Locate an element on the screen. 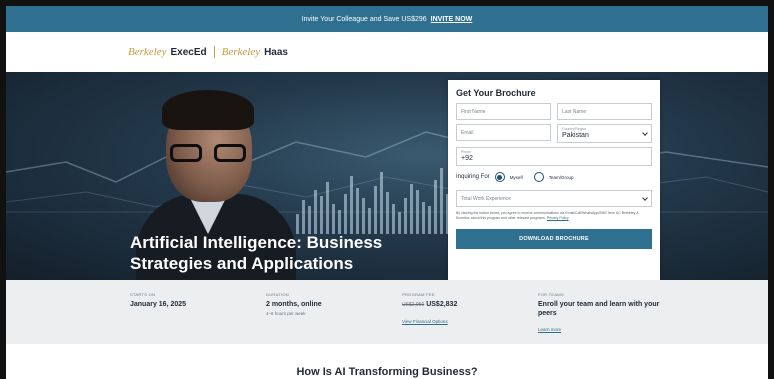 This screenshot has width=774, height=379. fee-value: US$2,832 is located at coordinates (442, 304).